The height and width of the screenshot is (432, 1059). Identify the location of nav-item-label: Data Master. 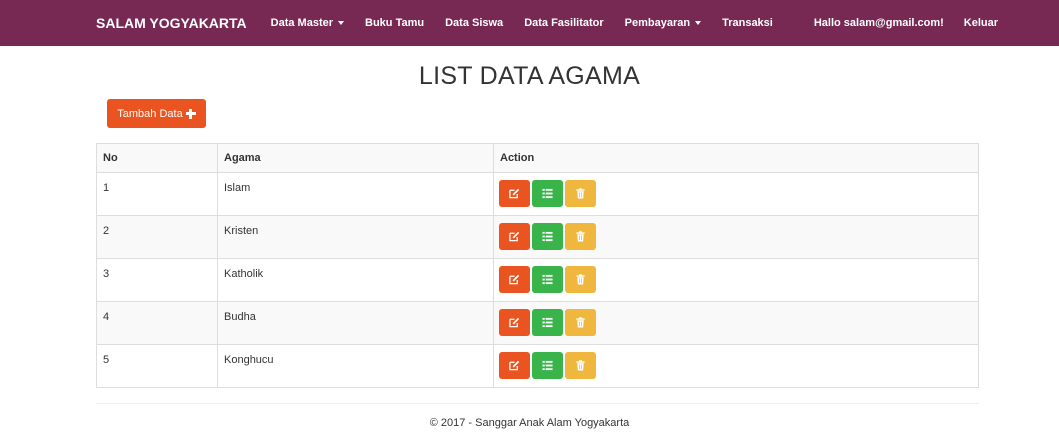
(302, 23).